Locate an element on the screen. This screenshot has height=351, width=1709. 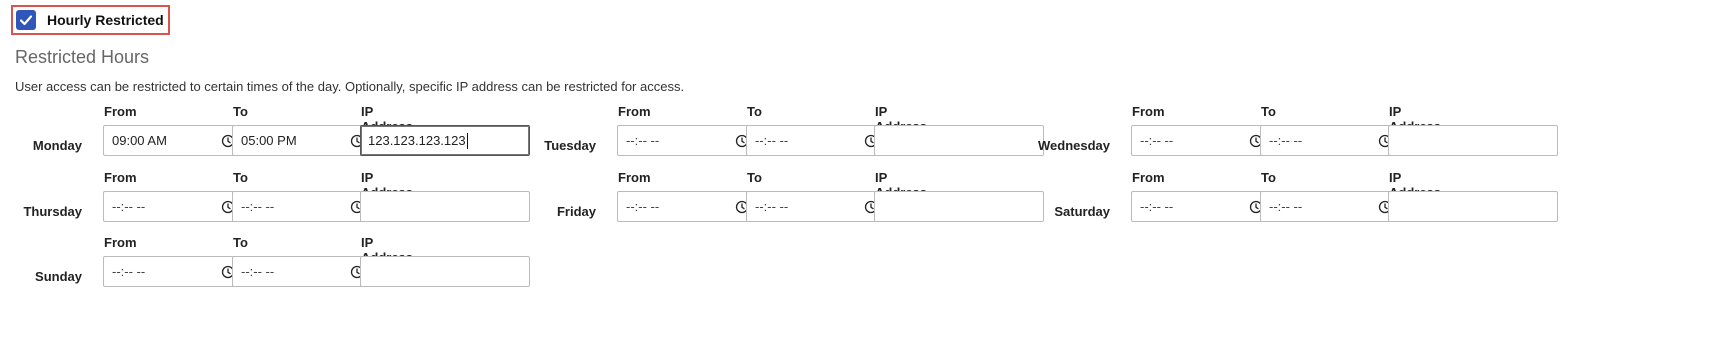
text-caret is located at coordinates (467, 140).